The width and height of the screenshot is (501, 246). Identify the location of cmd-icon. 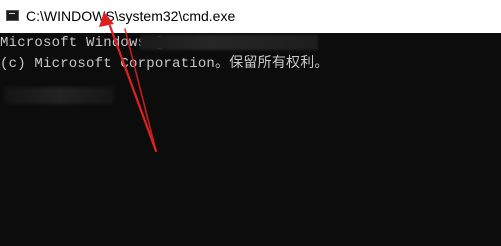
(12, 15).